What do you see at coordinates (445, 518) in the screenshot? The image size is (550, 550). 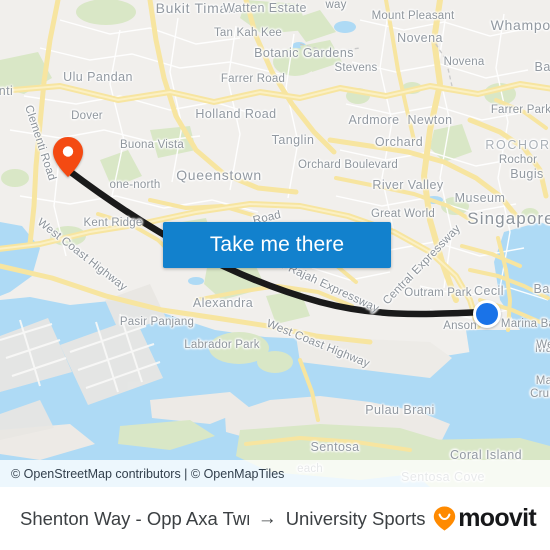 I see `moovit-pin-icon` at bounding box center [445, 518].